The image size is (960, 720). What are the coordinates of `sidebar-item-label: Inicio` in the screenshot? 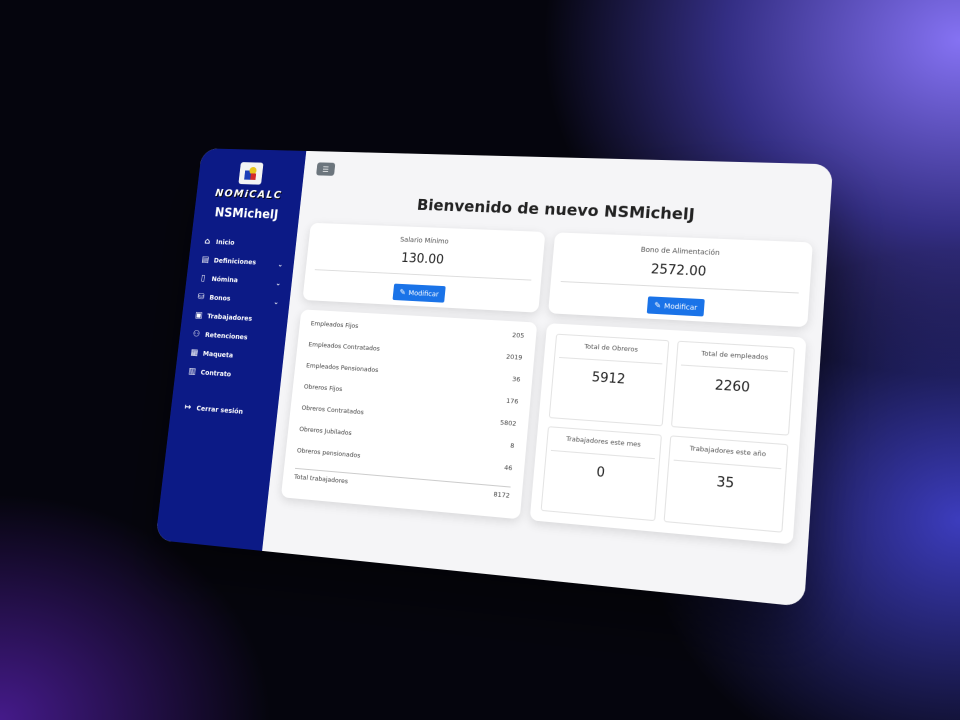 It's located at (225, 242).